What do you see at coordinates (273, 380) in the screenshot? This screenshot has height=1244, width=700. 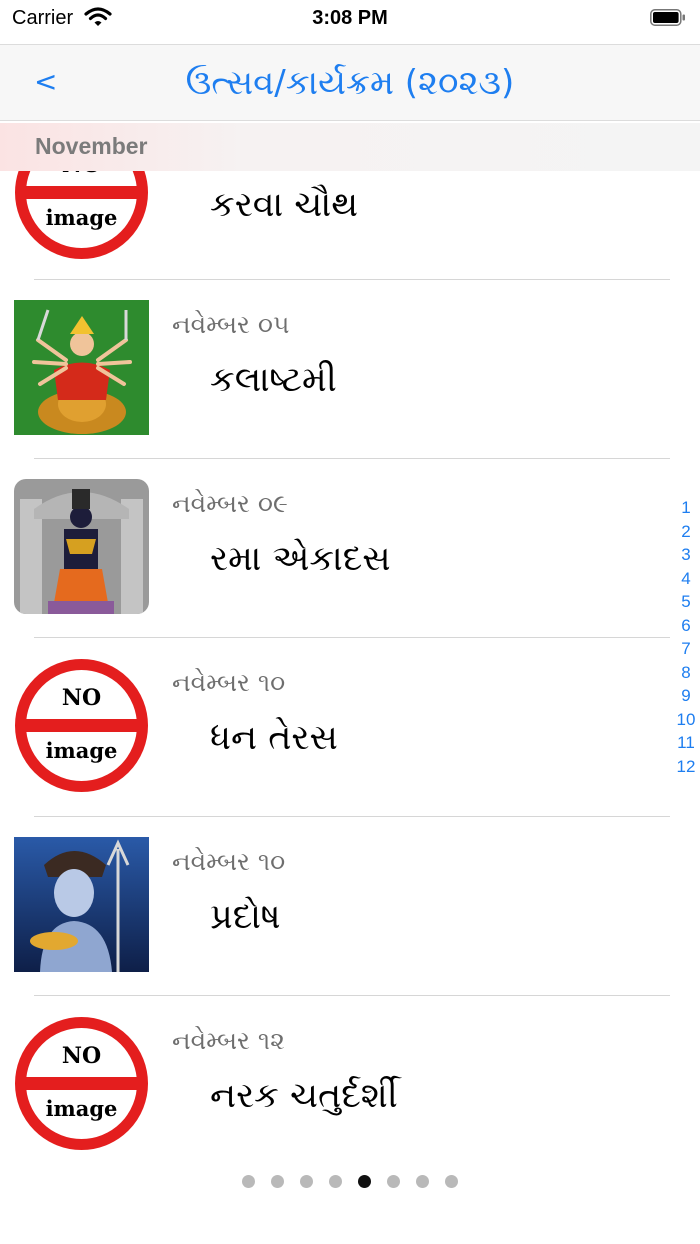 I see `event-name: કલાષ્ટમી` at bounding box center [273, 380].